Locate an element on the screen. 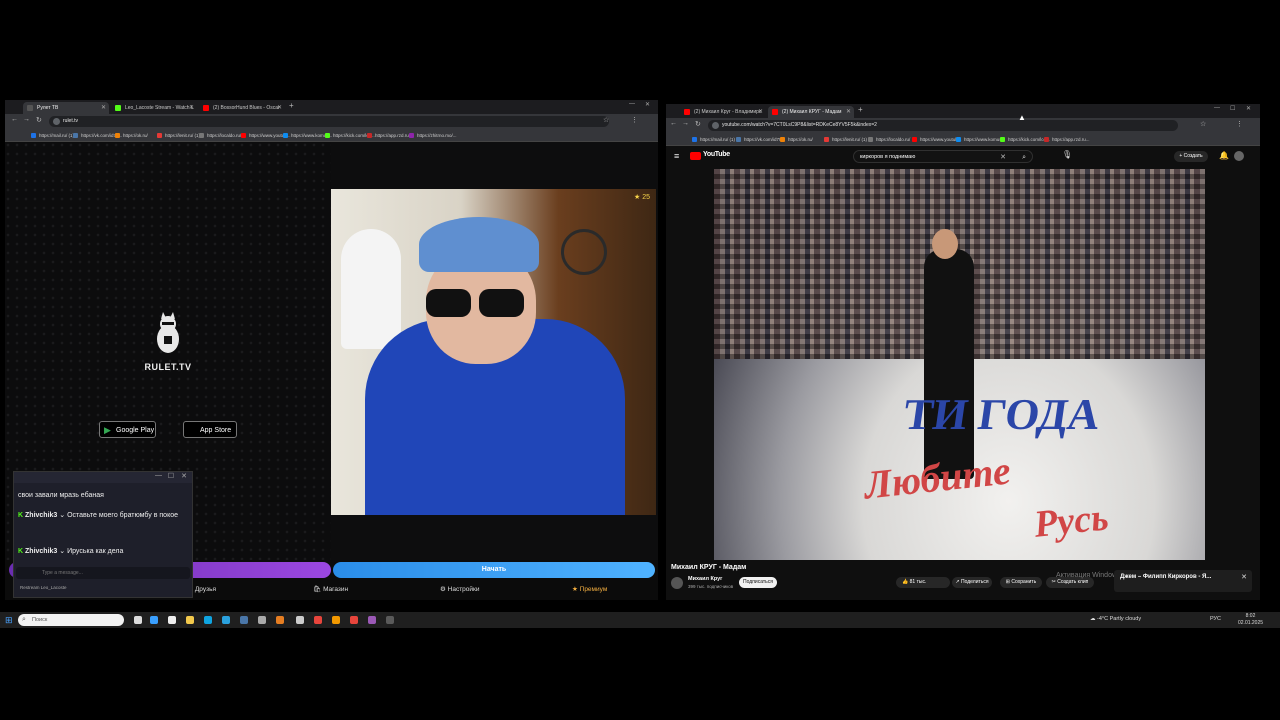 Image resolution: width=1280 pixels, height=720 pixels. telegram-icon is located at coordinates (226, 620).